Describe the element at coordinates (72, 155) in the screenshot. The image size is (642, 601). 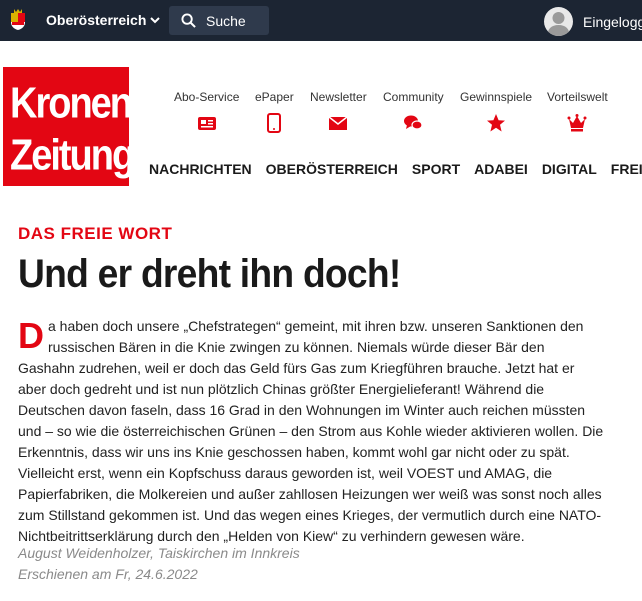
I see `logo-line-2: Zeitung` at that location.